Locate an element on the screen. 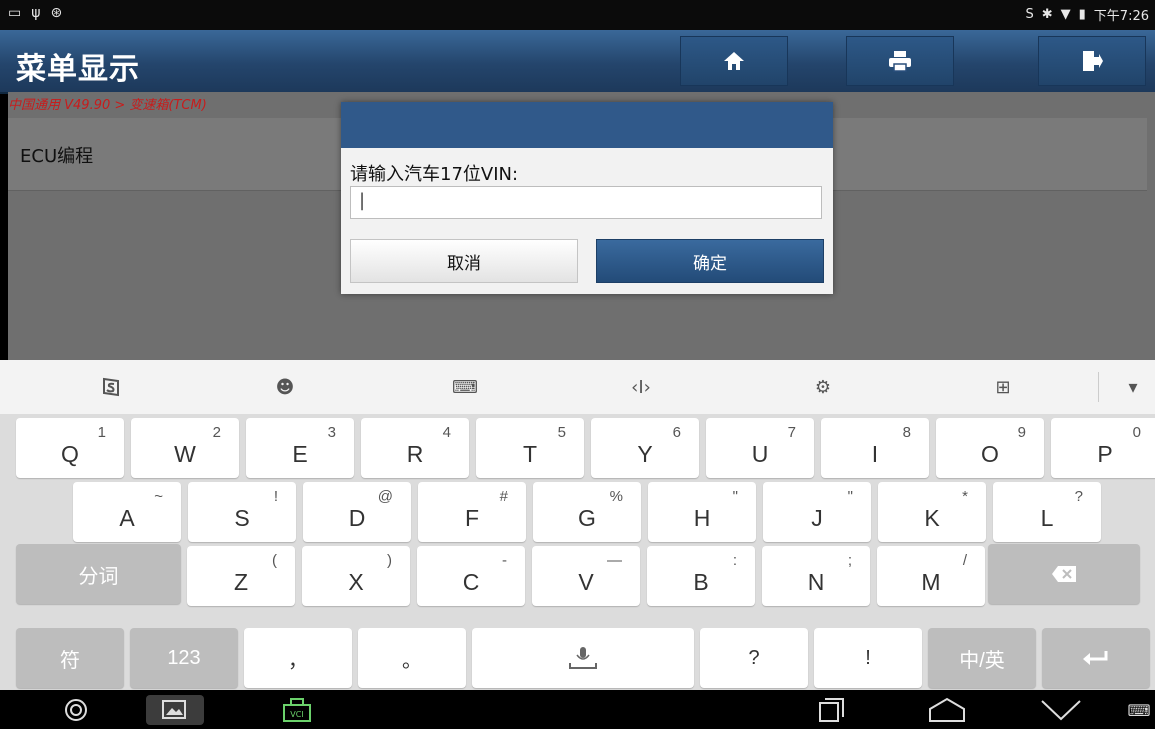  sogou-icon: S is located at coordinates (1029, 14).